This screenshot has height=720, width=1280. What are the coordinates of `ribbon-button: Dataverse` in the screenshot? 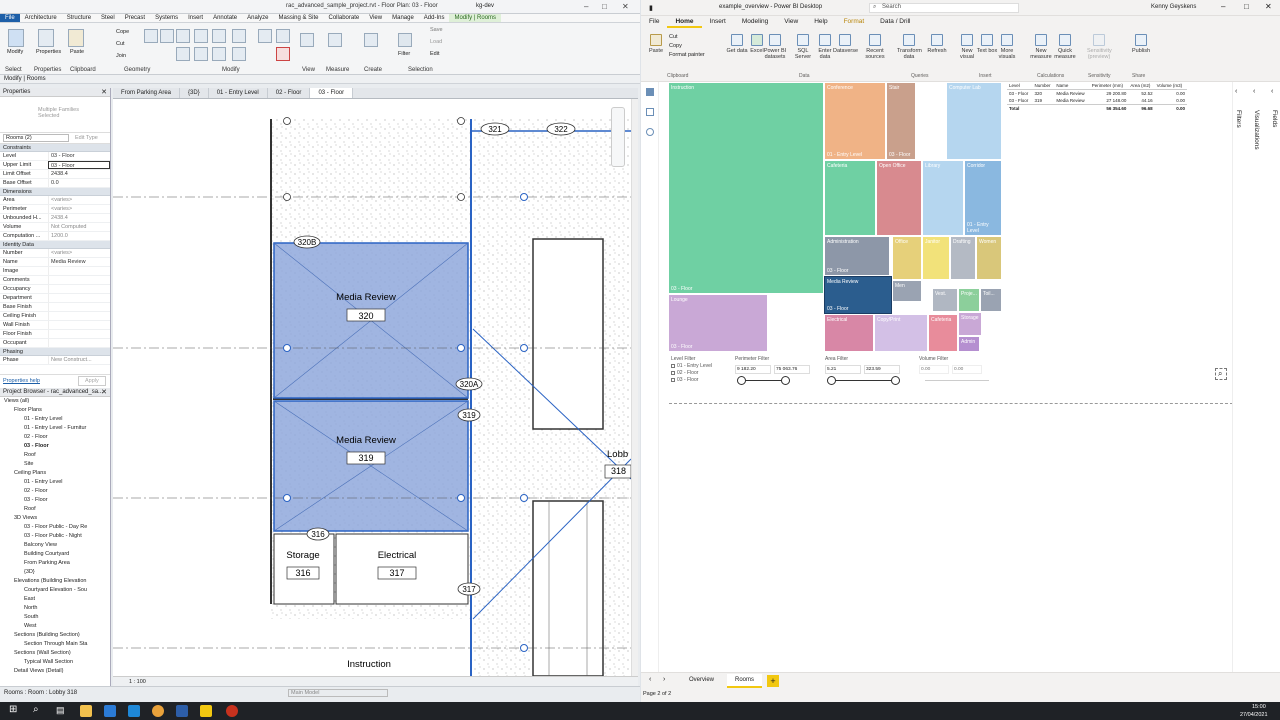 It's located at (845, 44).